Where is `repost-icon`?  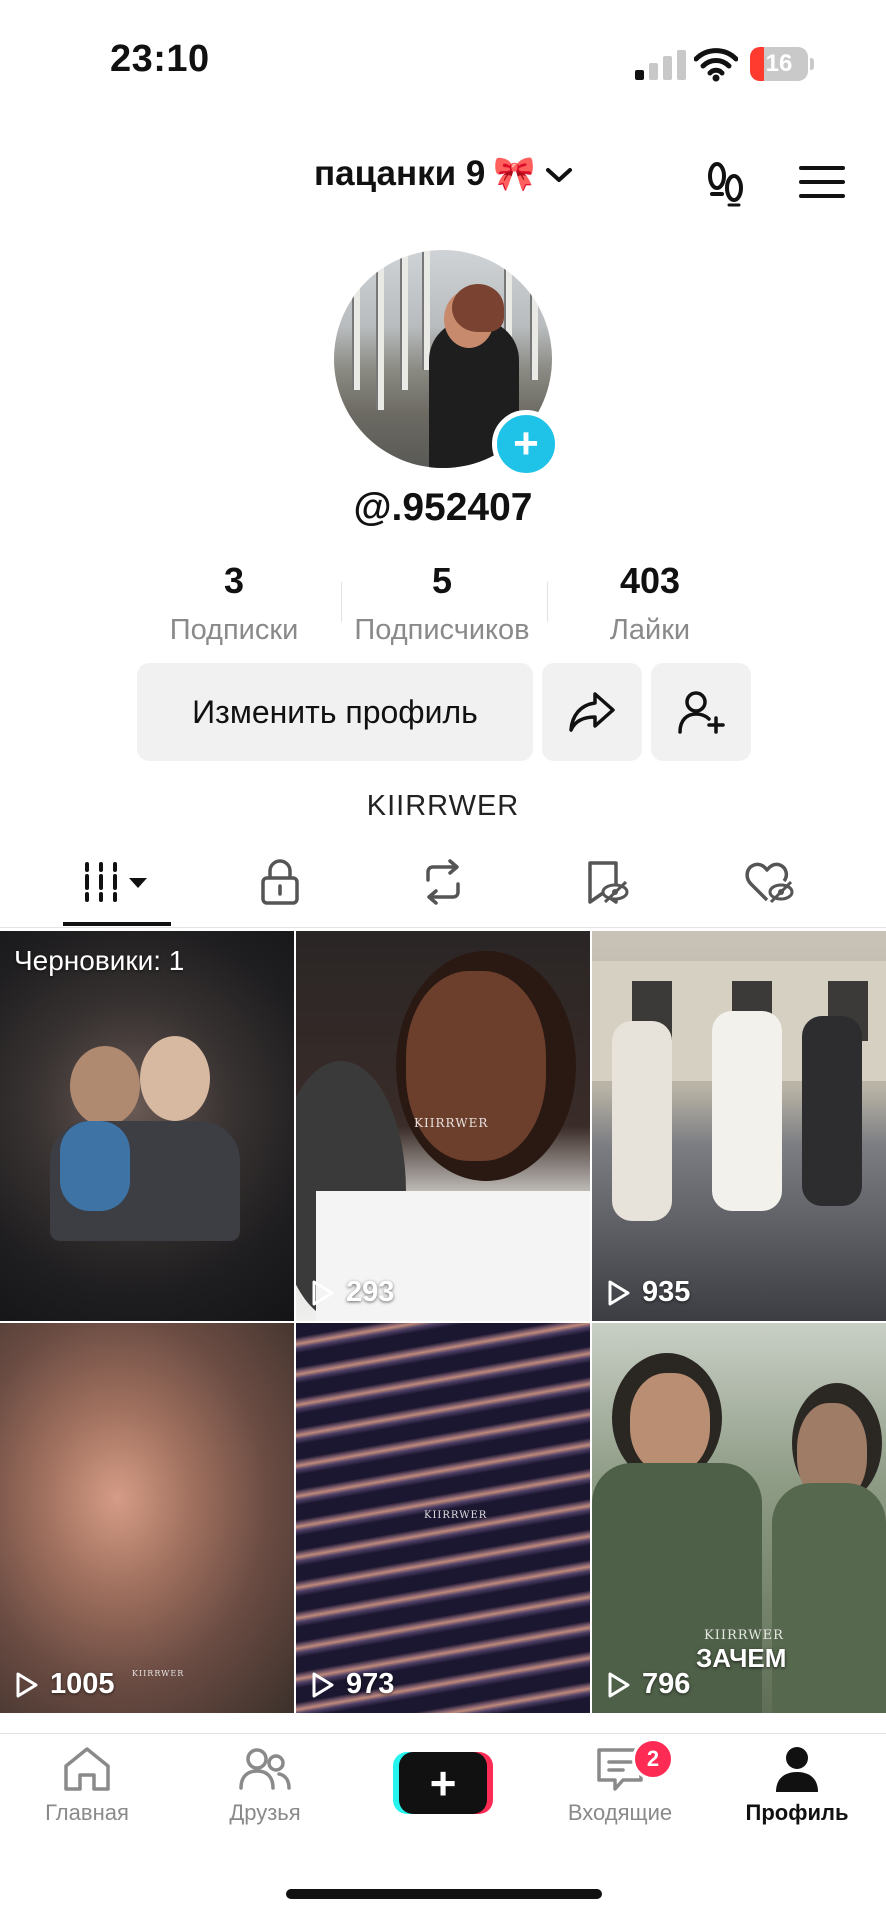
repost-icon is located at coordinates (443, 882).